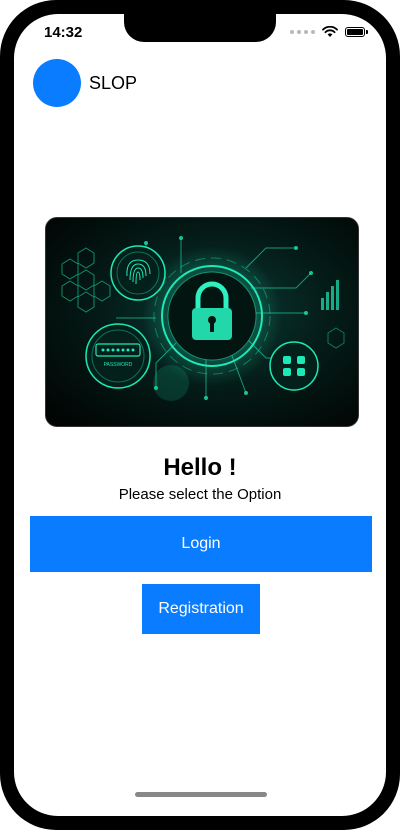 This screenshot has height=830, width=400. I want to click on avatar, so click(57, 83).